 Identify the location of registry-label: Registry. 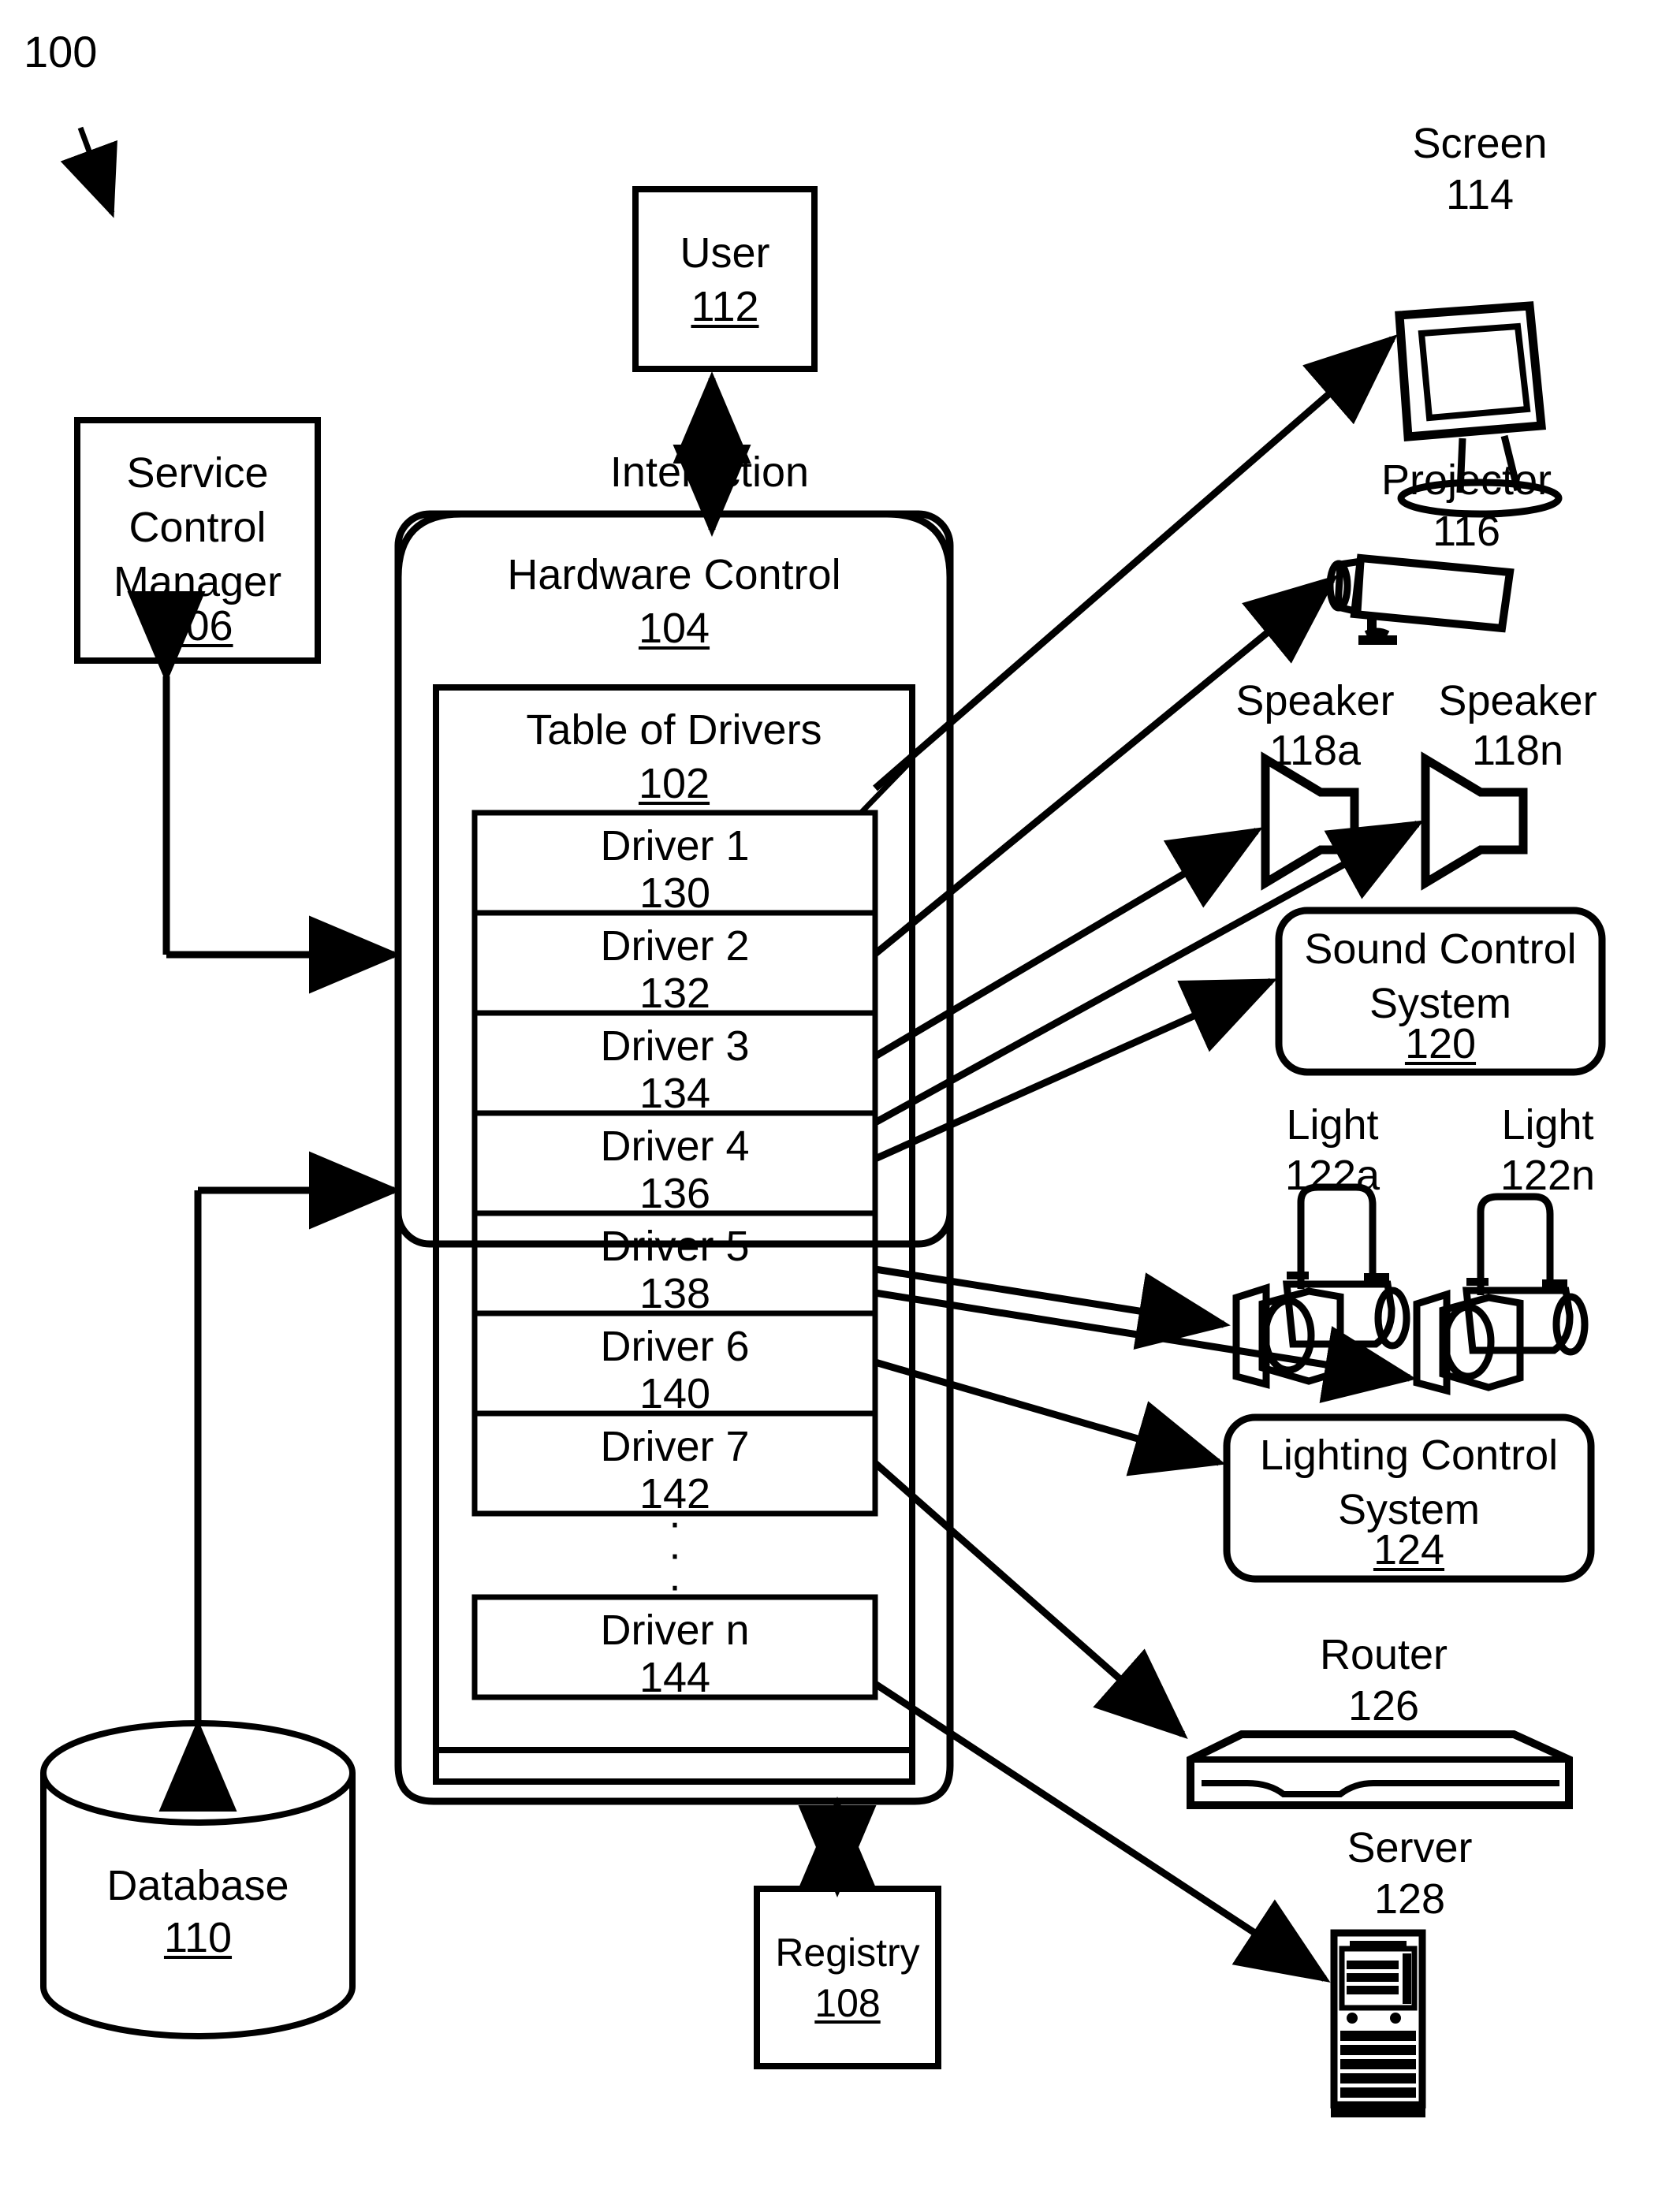
(847, 1953).